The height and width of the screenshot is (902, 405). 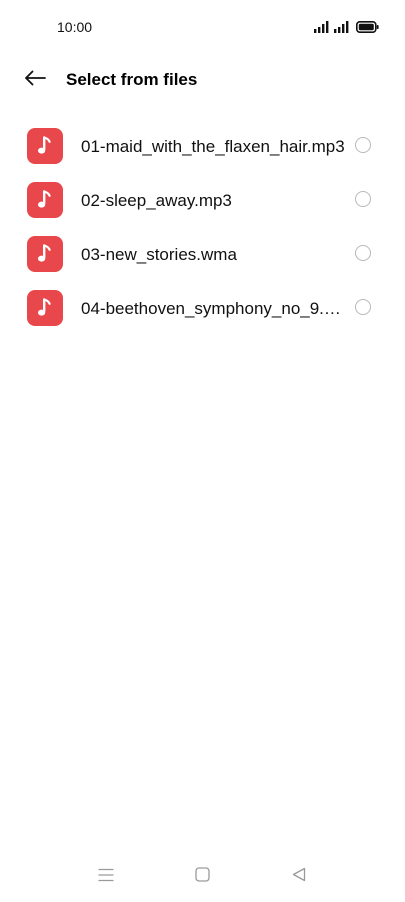 I want to click on file-list-item: 03-new_stories.wma, so click(x=202, y=255).